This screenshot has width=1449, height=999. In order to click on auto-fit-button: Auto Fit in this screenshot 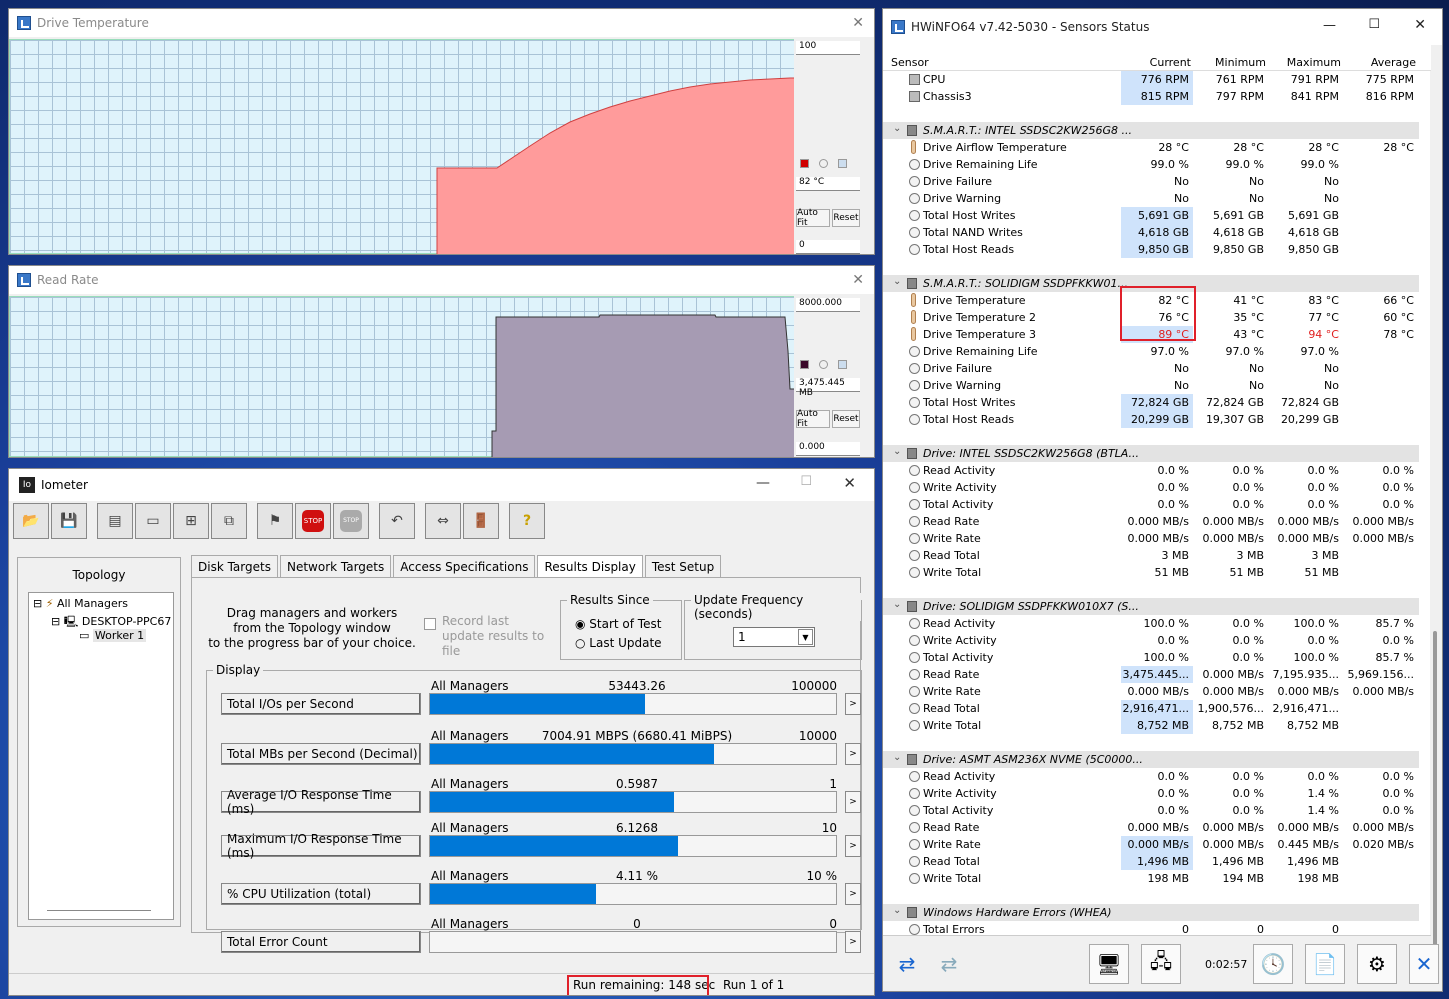, I will do `click(813, 218)`.